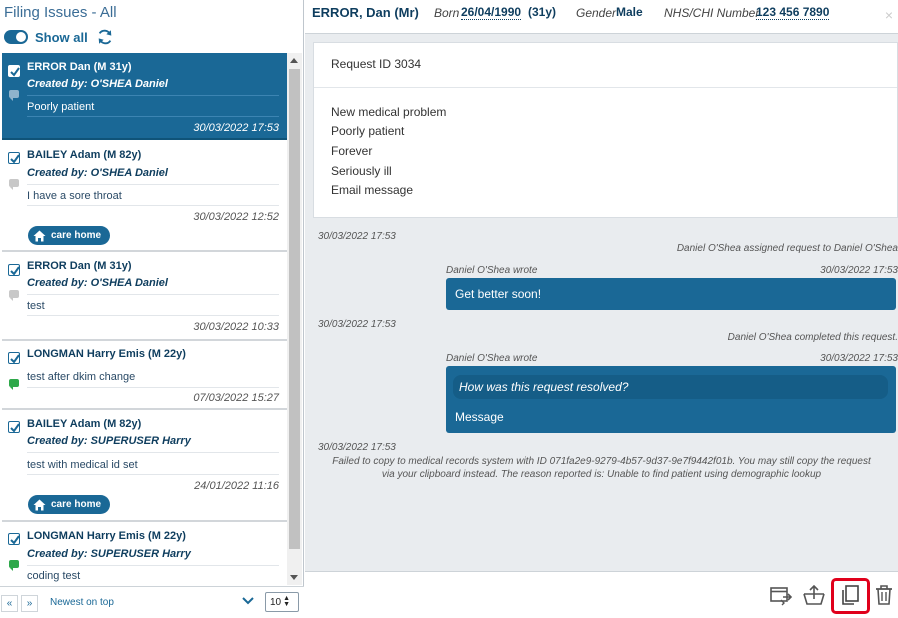  What do you see at coordinates (76, 235) in the screenshot?
I see `tag-label: care home` at bounding box center [76, 235].